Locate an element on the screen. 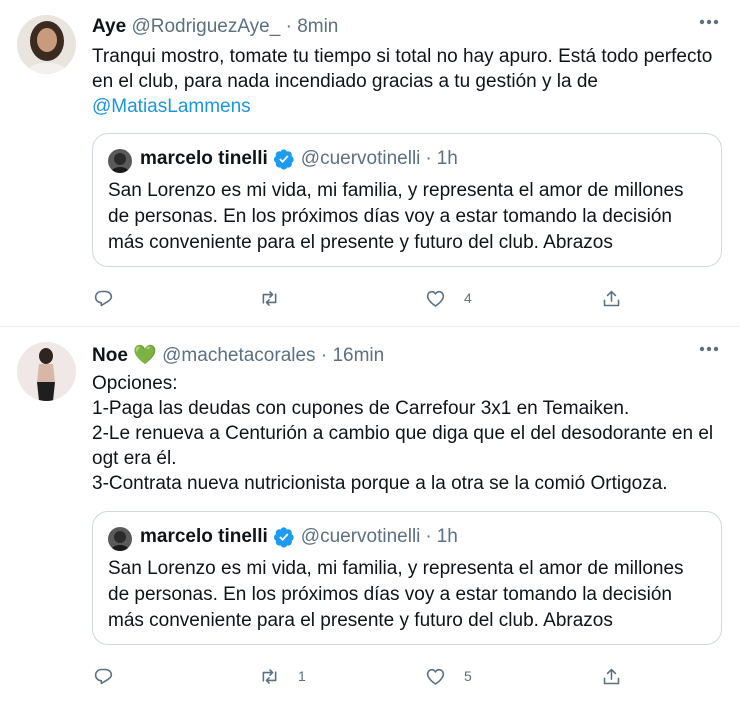  user-name: Noe is located at coordinates (110, 355).